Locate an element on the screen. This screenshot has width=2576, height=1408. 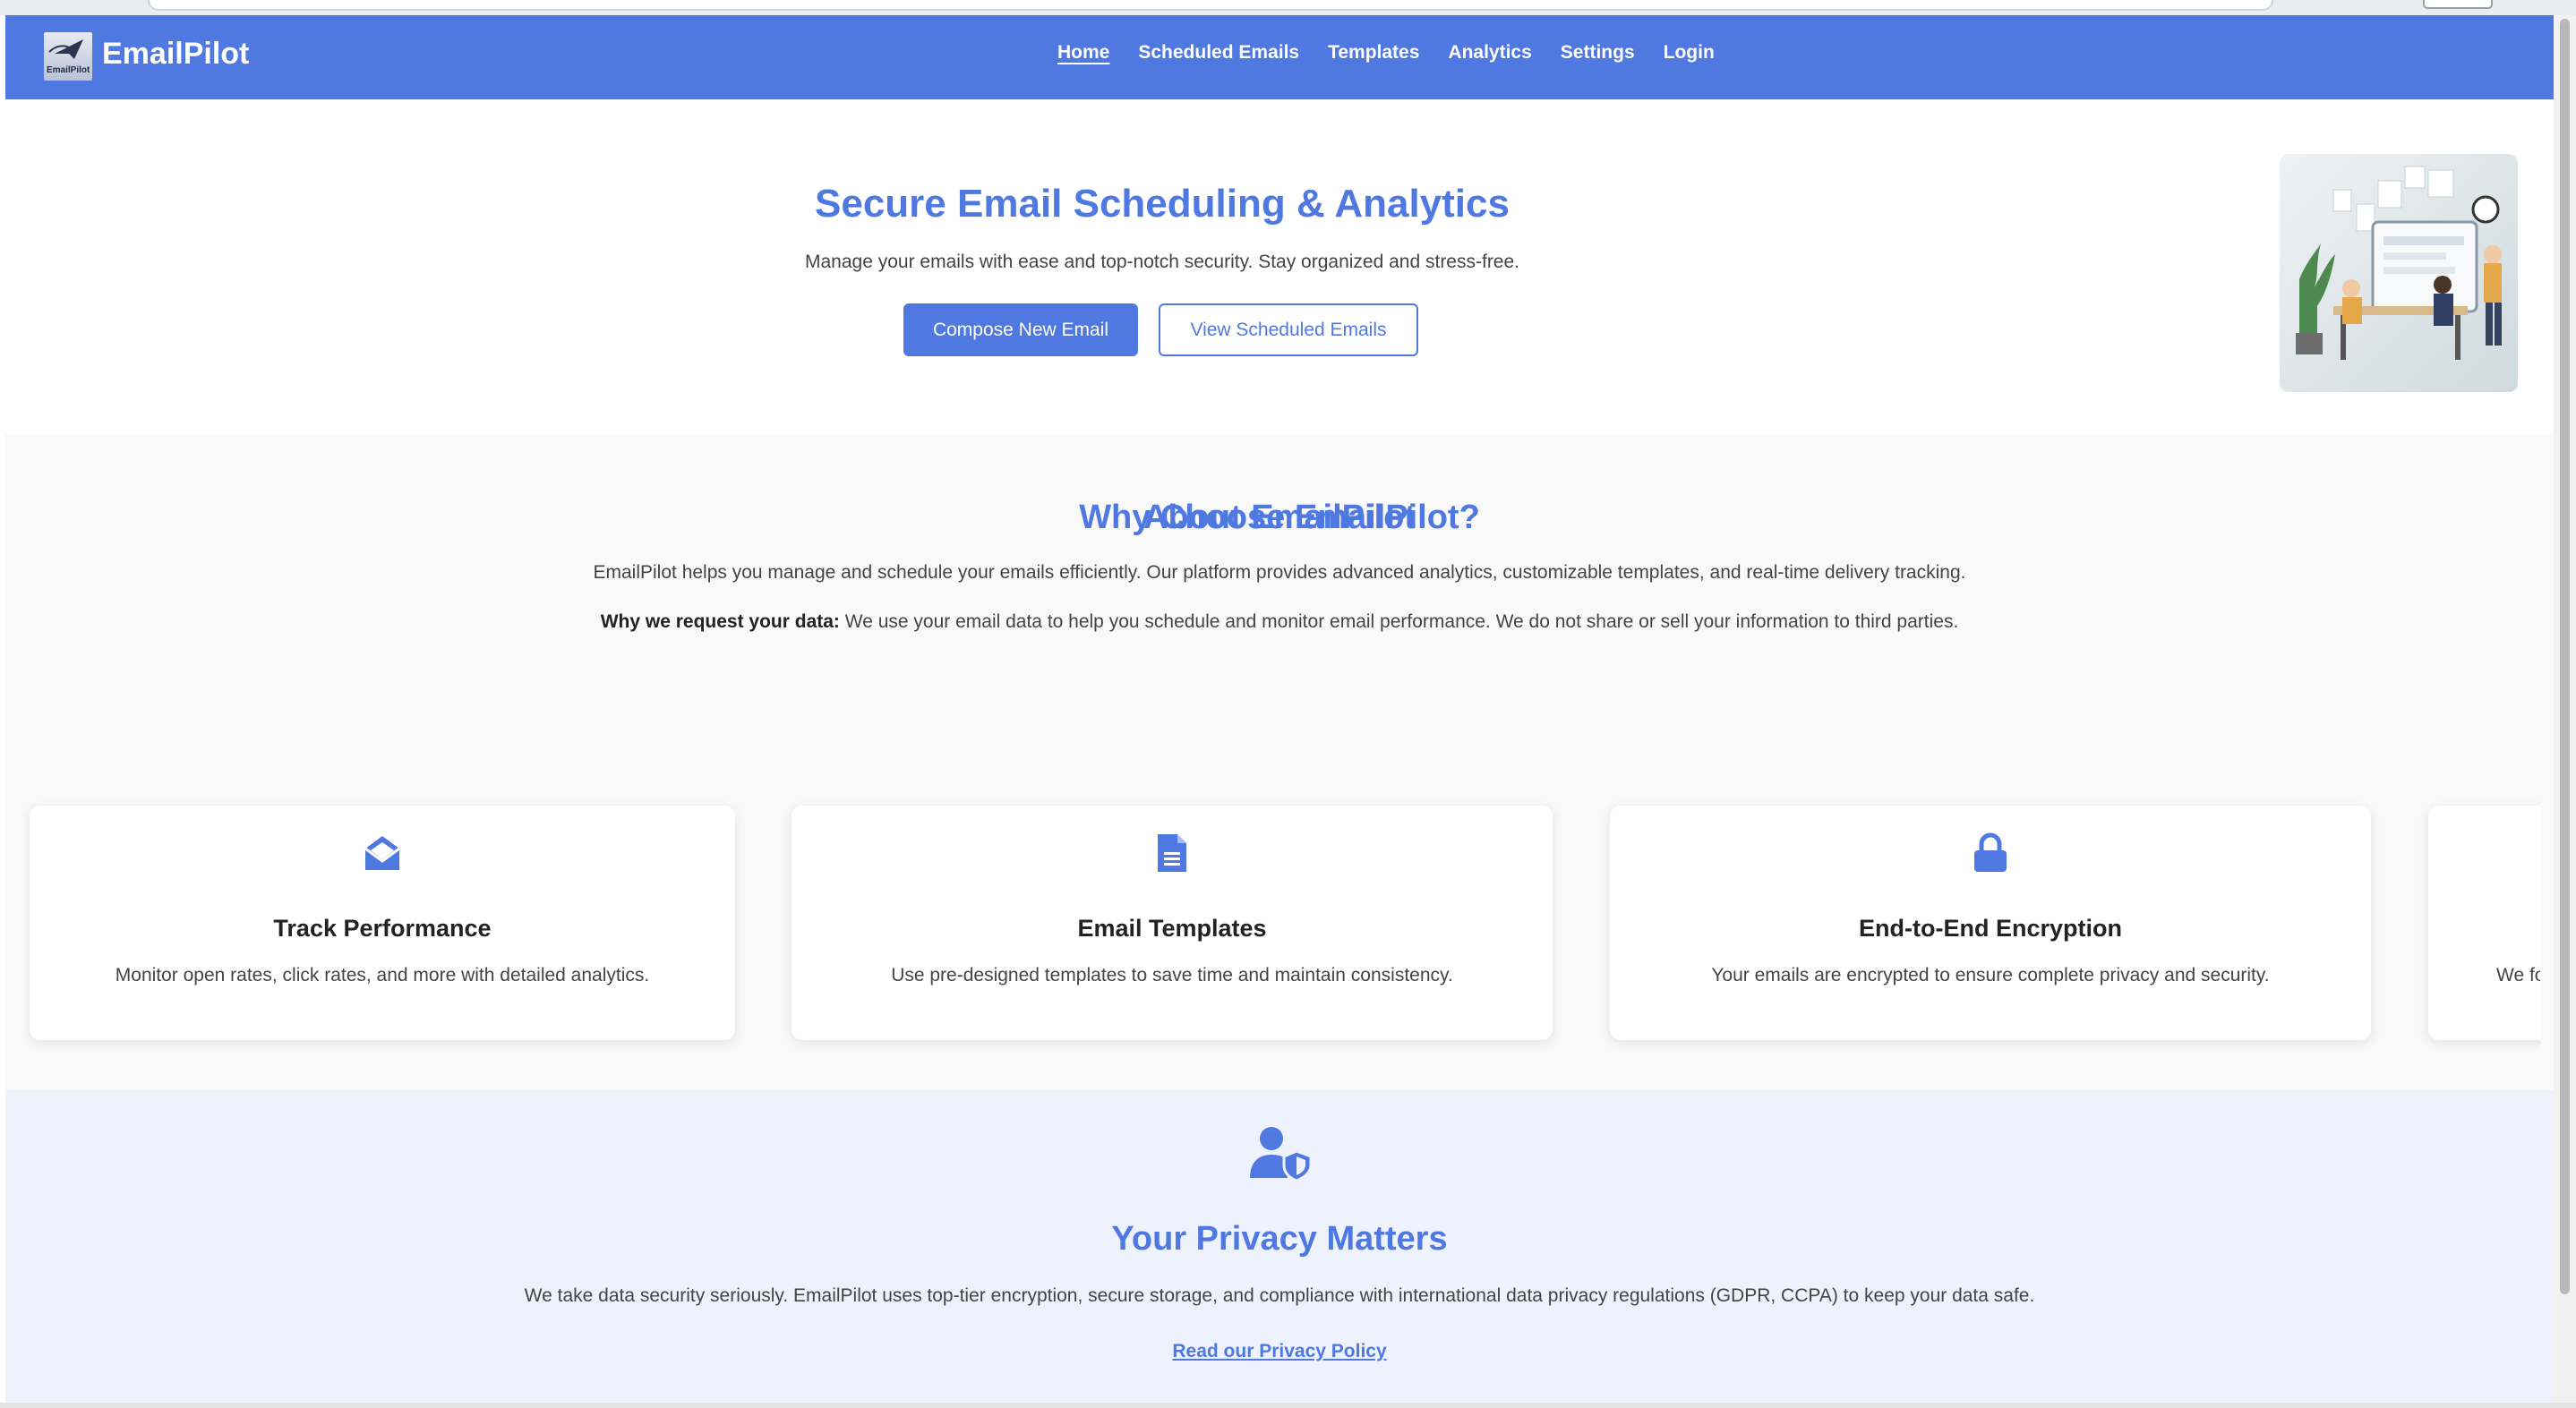
browser-button is located at coordinates (2458, 4).